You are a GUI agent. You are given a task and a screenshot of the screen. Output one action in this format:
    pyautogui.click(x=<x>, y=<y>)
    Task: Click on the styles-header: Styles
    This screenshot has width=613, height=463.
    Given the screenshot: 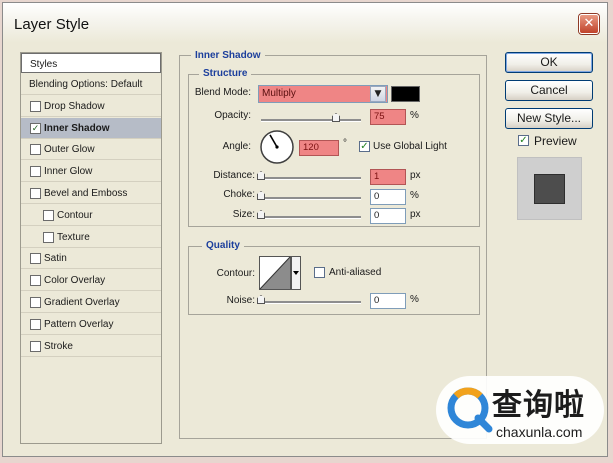 What is the action you would take?
    pyautogui.click(x=91, y=63)
    